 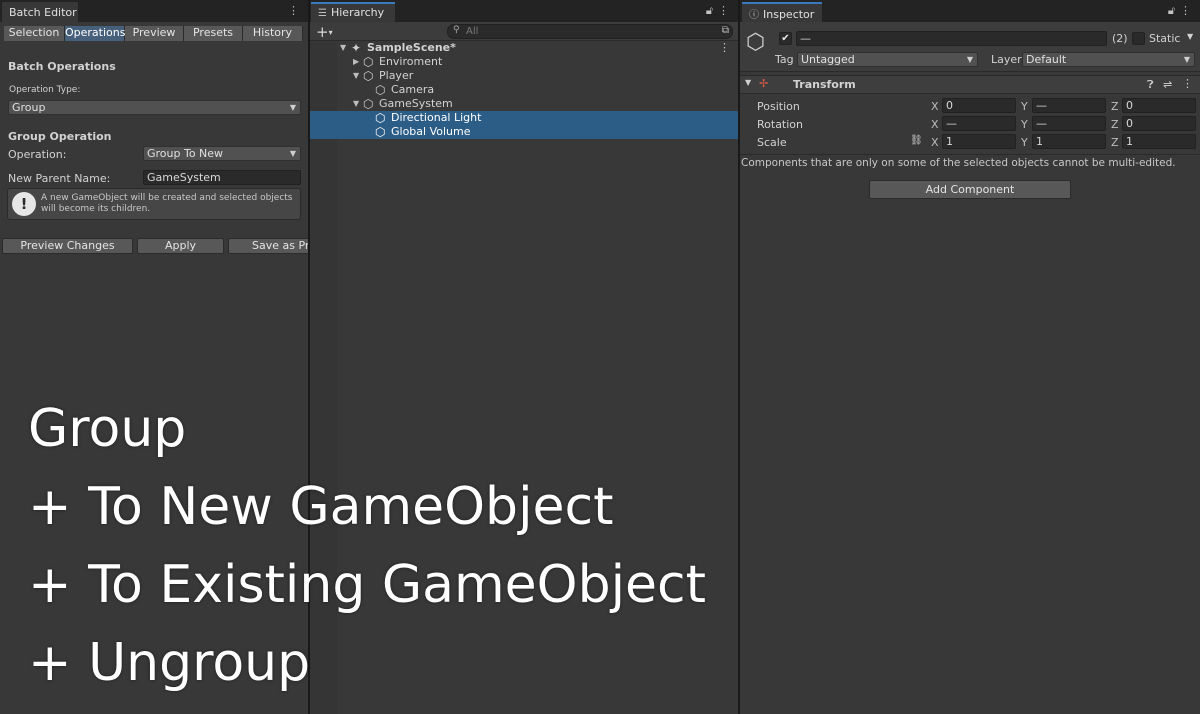 I want to click on scale-y-field: 1, so click(x=1069, y=141).